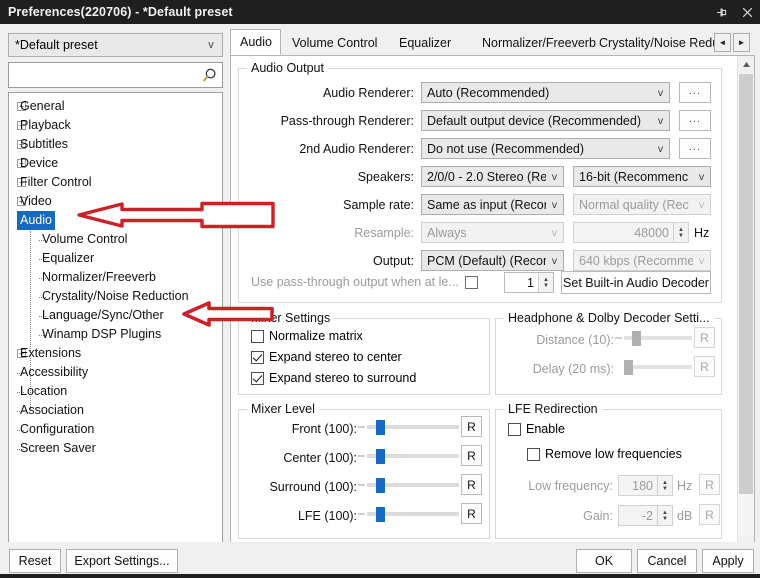 This screenshot has width=760, height=578. Describe the element at coordinates (471, 426) in the screenshot. I see `reset-front-button: R` at that location.